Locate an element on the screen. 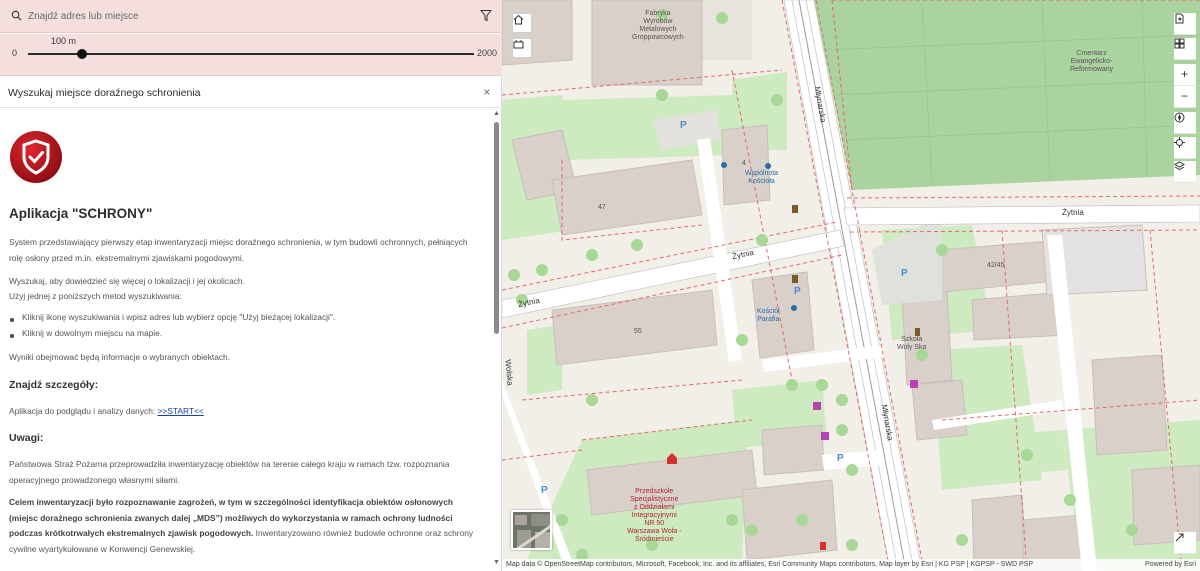 The height and width of the screenshot is (571, 1200). close-icon: × is located at coordinates (487, 92).